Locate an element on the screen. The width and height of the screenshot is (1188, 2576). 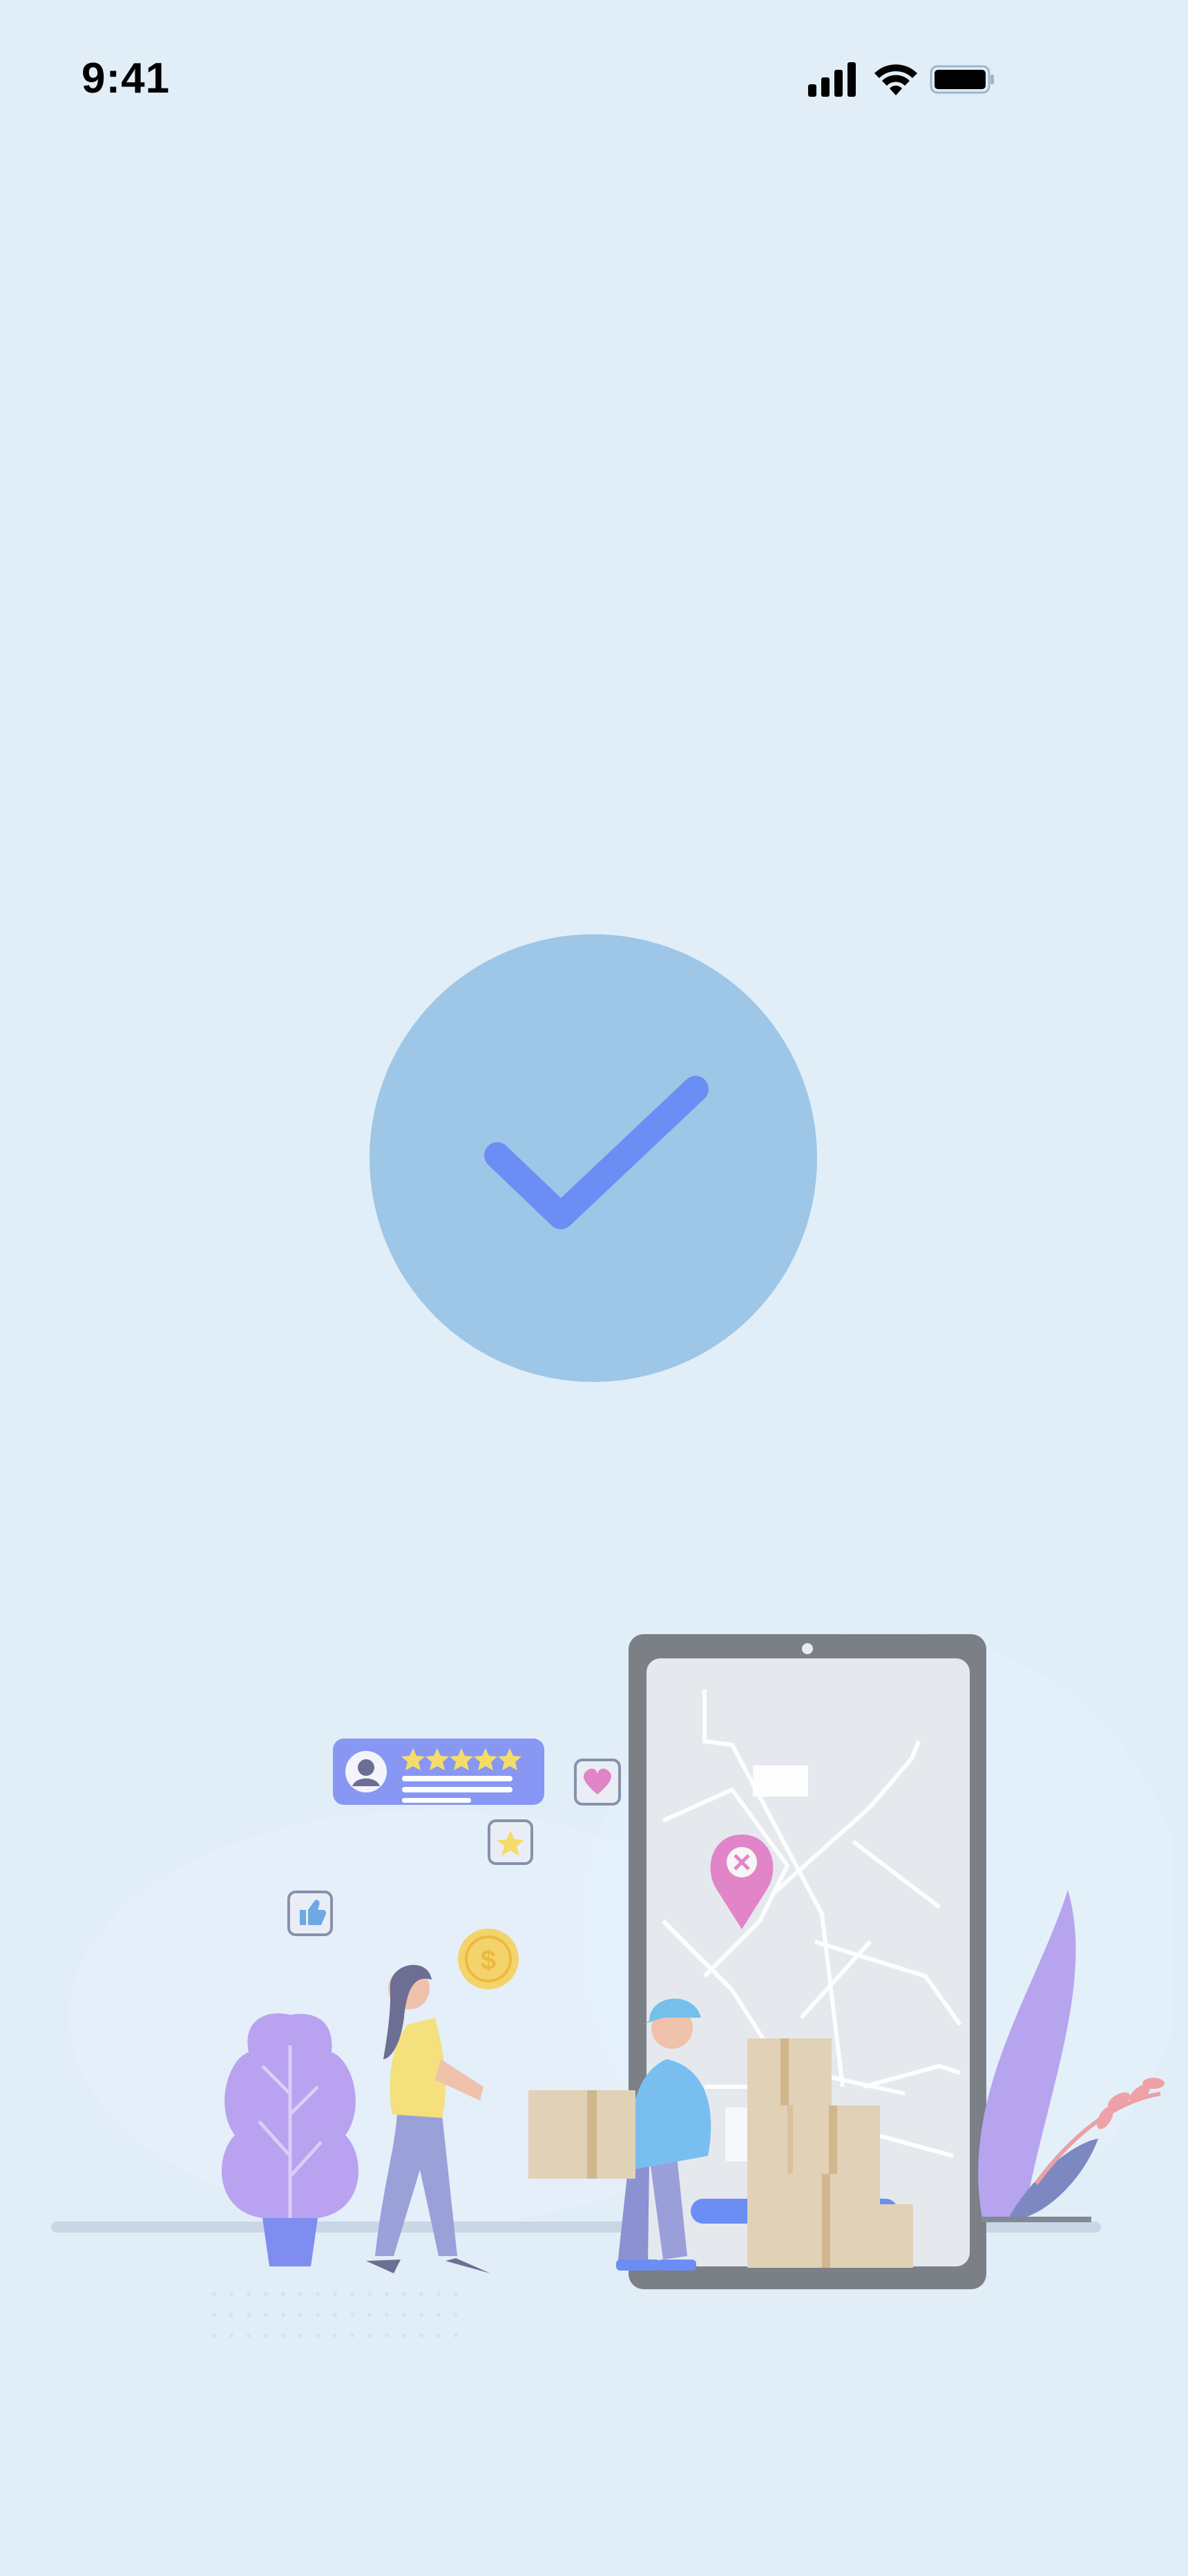
heart-icon is located at coordinates (597, 1782).